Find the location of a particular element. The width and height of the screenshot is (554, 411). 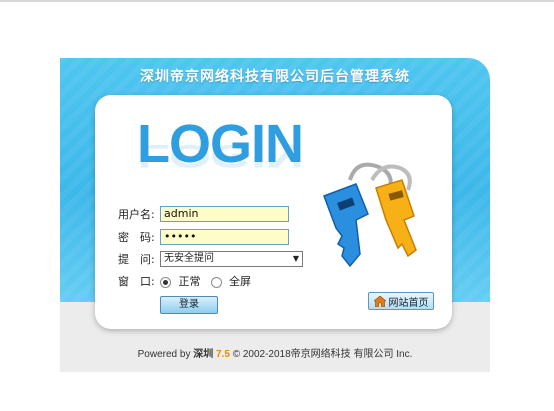

username-row: 用户名: admin is located at coordinates (203, 214).